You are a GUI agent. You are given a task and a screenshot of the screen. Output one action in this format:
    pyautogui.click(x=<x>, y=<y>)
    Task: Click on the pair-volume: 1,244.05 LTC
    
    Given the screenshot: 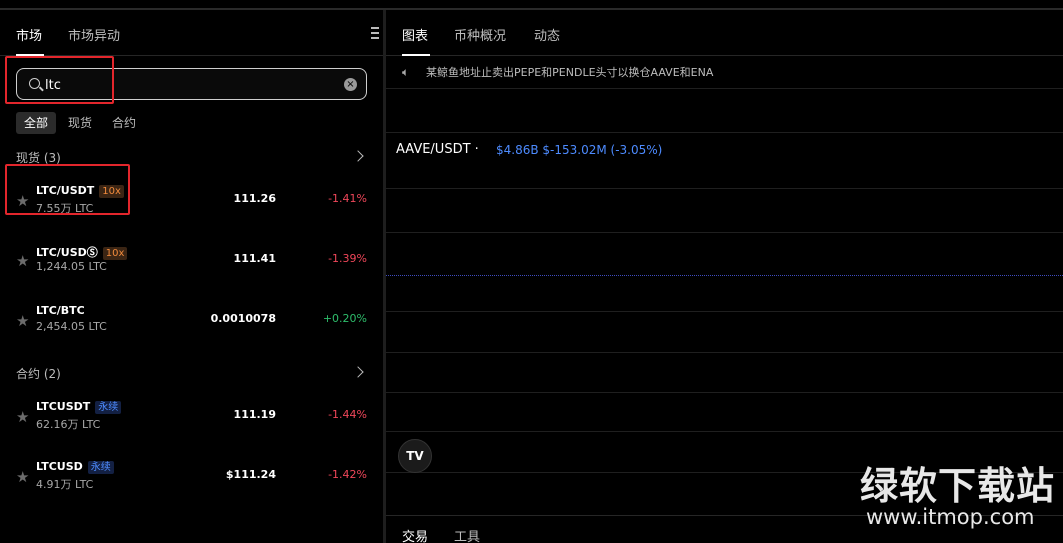 What is the action you would take?
    pyautogui.click(x=71, y=266)
    